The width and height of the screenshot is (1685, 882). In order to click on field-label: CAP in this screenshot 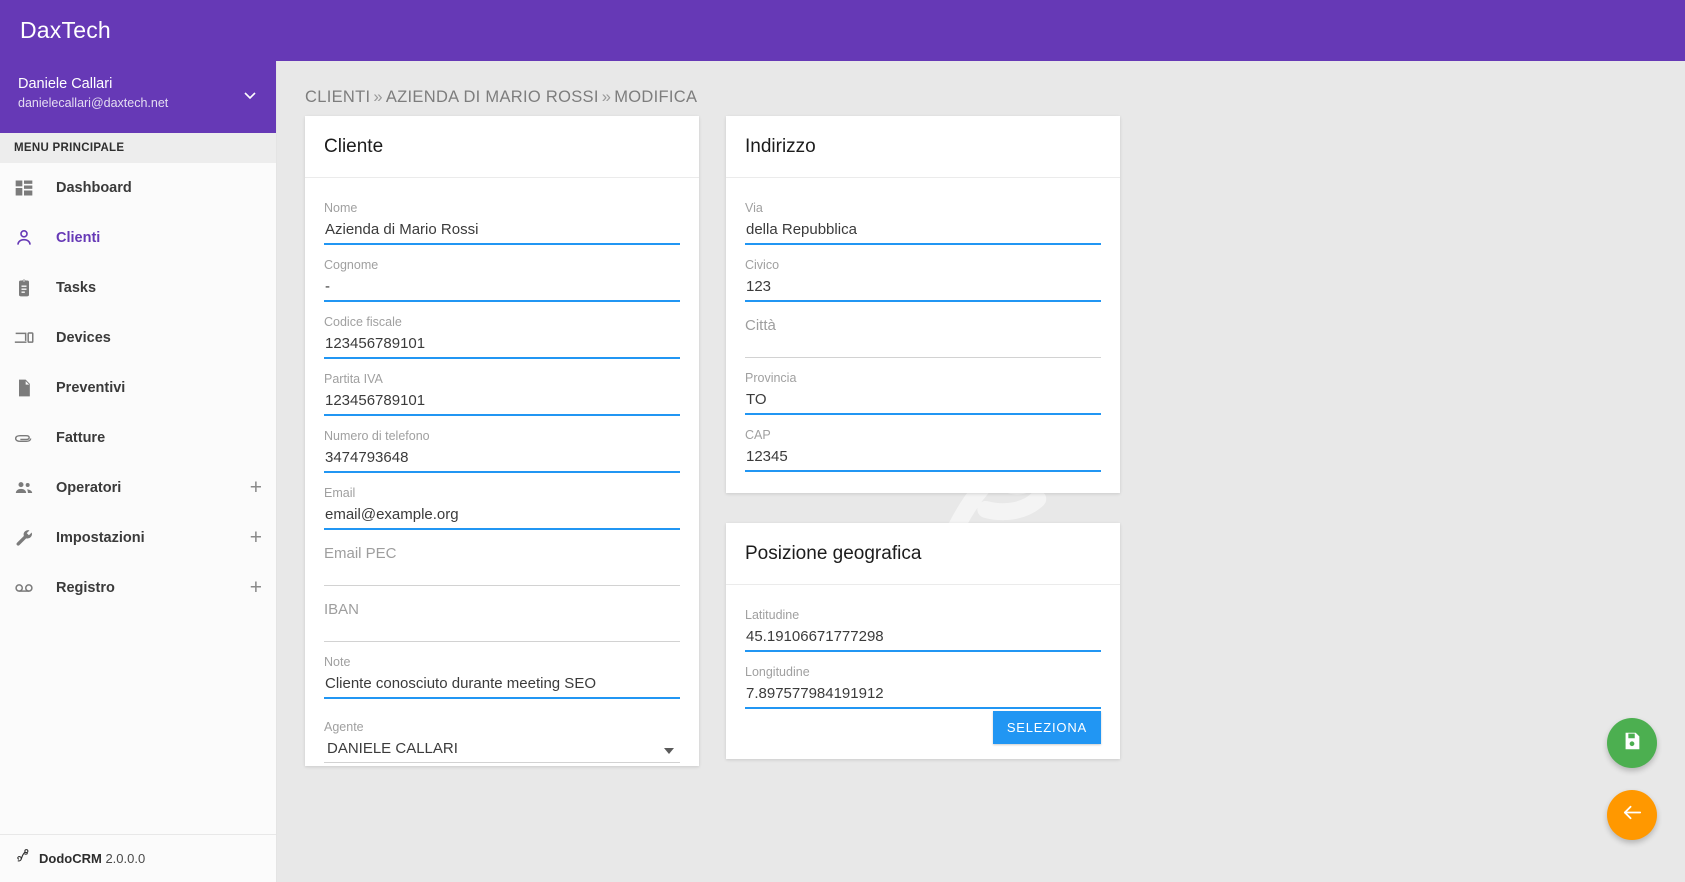, I will do `click(758, 435)`.